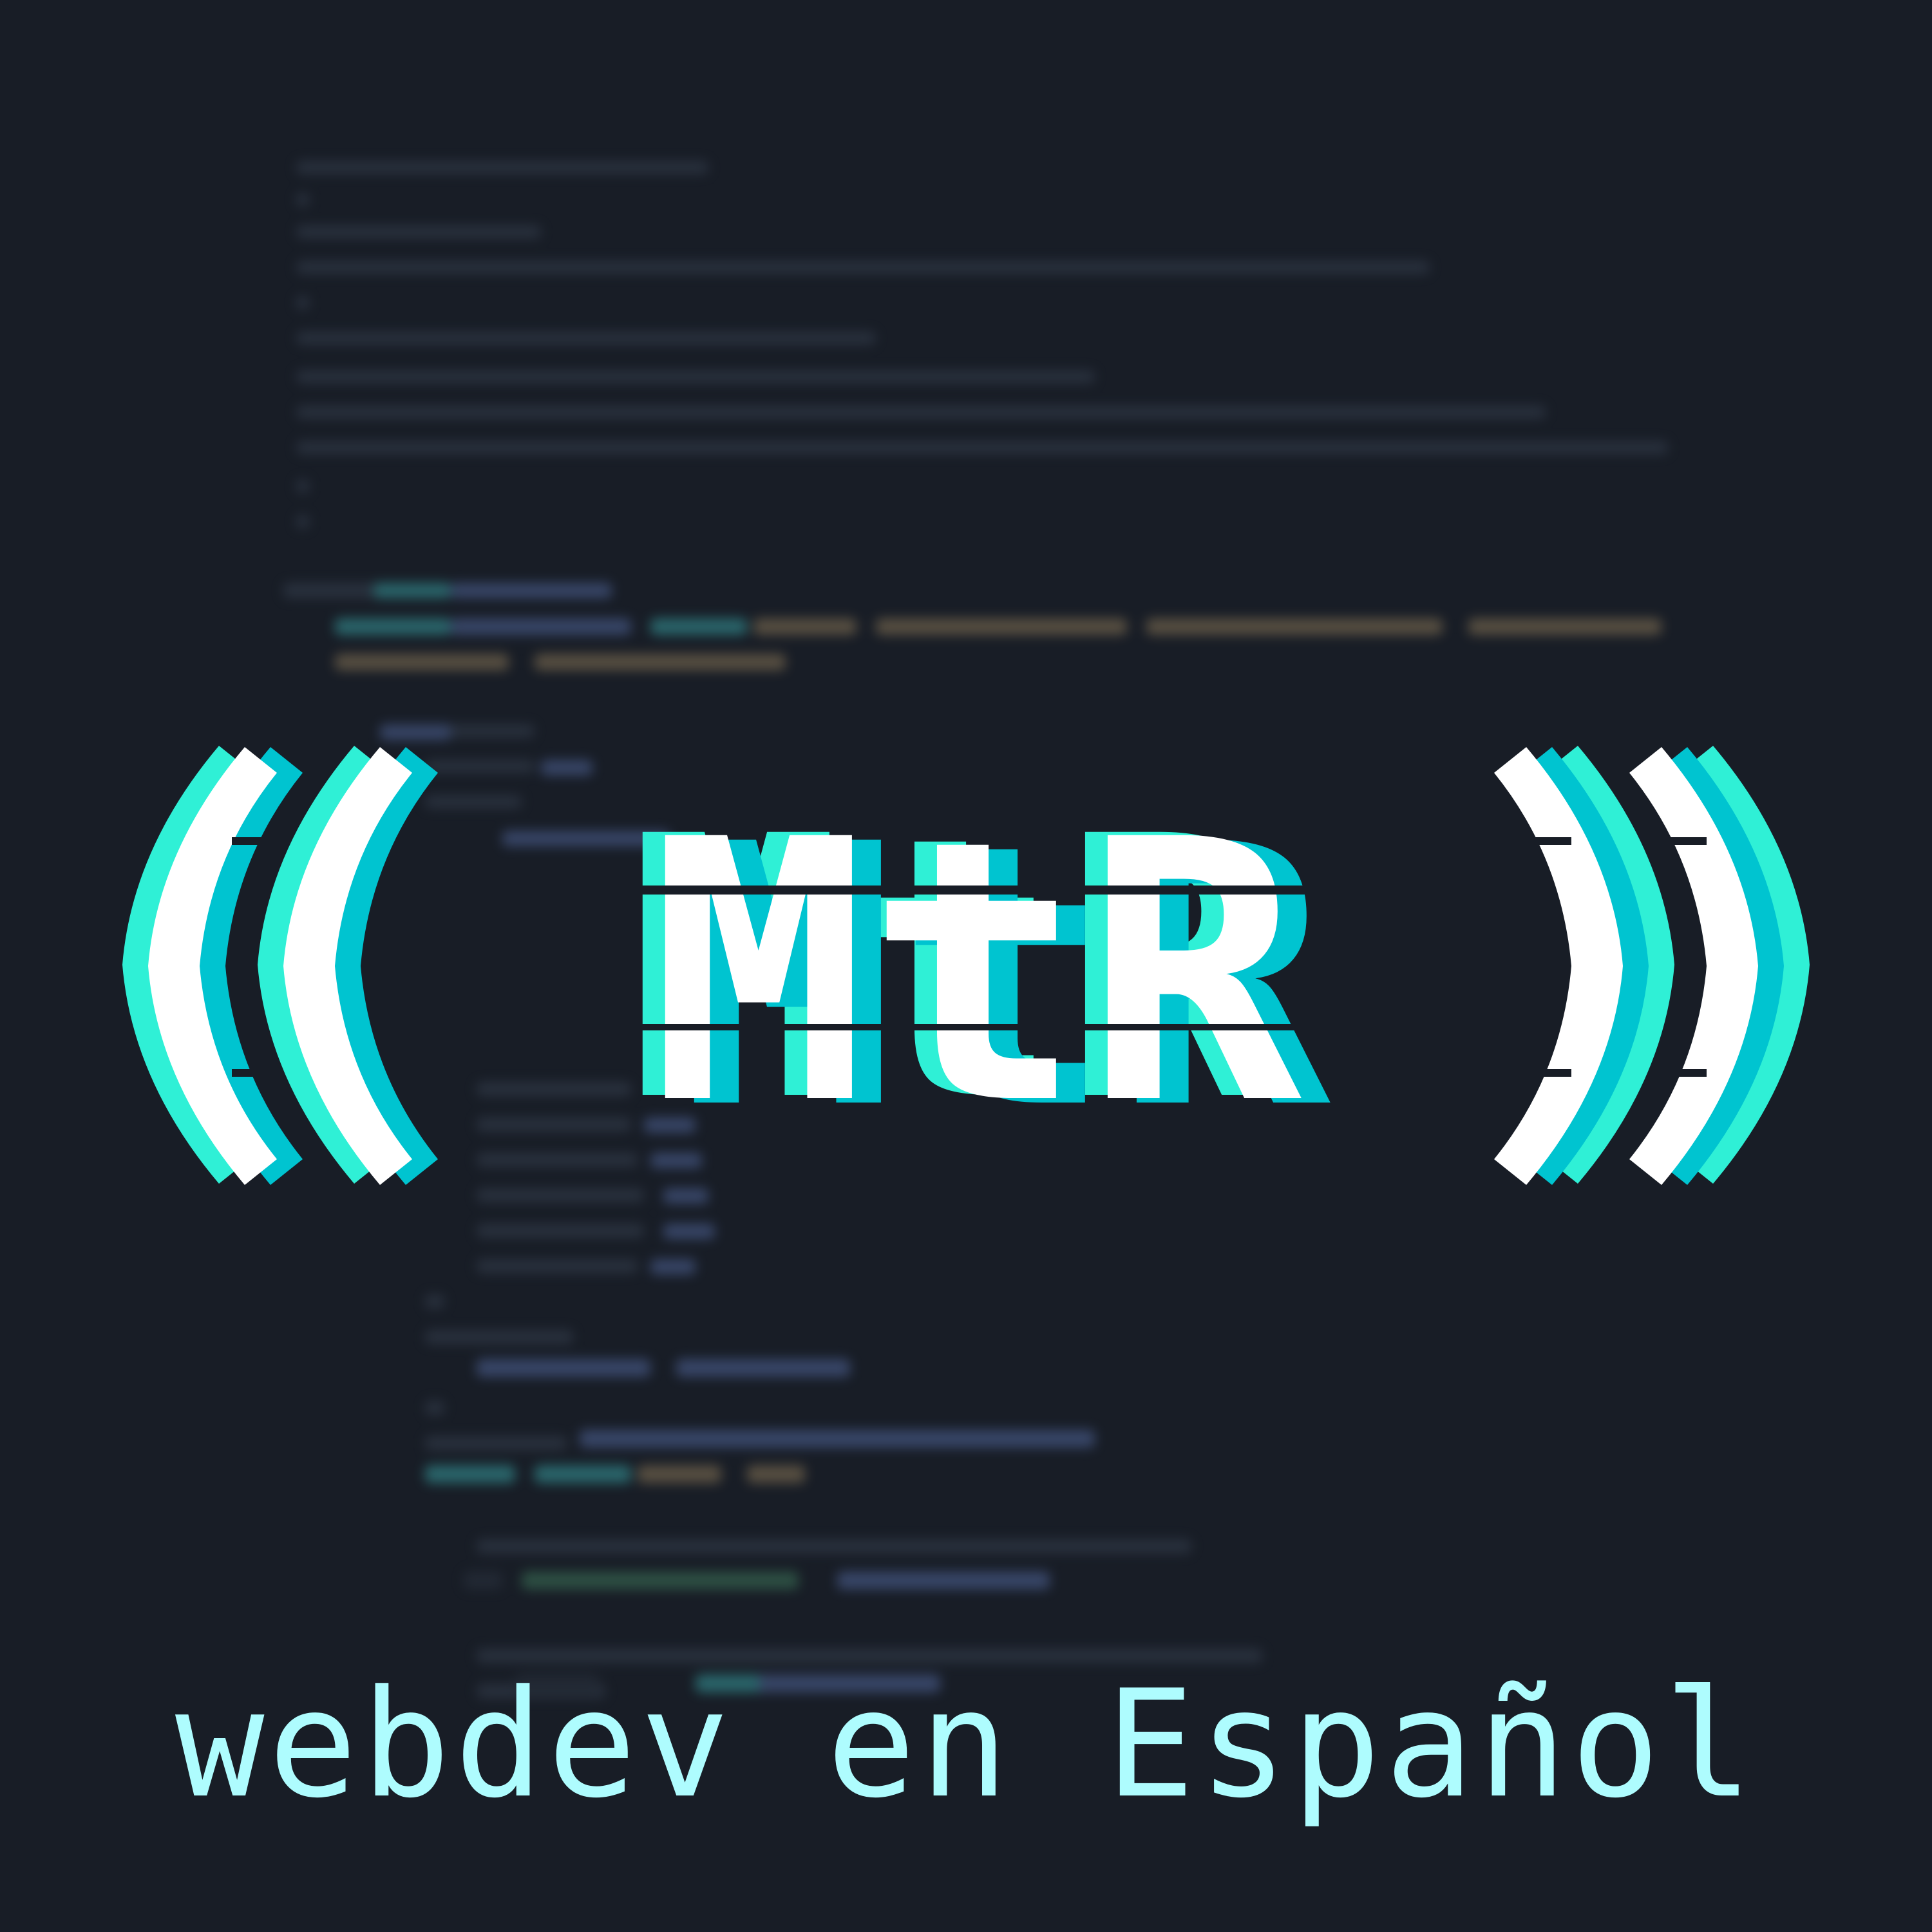 The image size is (1932, 1932). What do you see at coordinates (977, 974) in the screenshot?
I see `logo-text: MtR` at bounding box center [977, 974].